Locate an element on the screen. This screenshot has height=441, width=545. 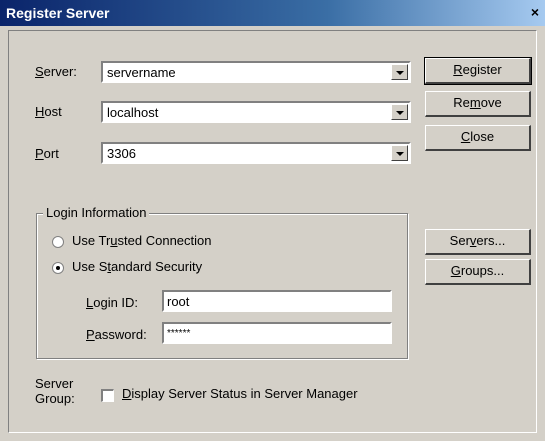
remove-button: Remove is located at coordinates (478, 104).